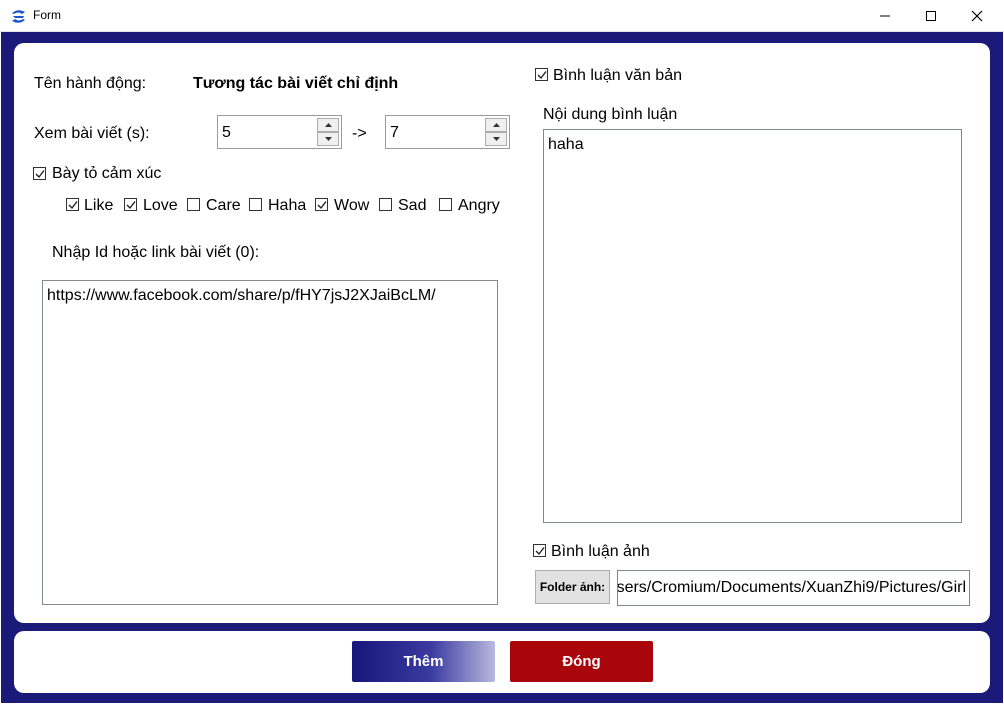 The image size is (1004, 704). What do you see at coordinates (617, 75) in the screenshot?
I see `comment-text-label: Bình luận văn bản` at bounding box center [617, 75].